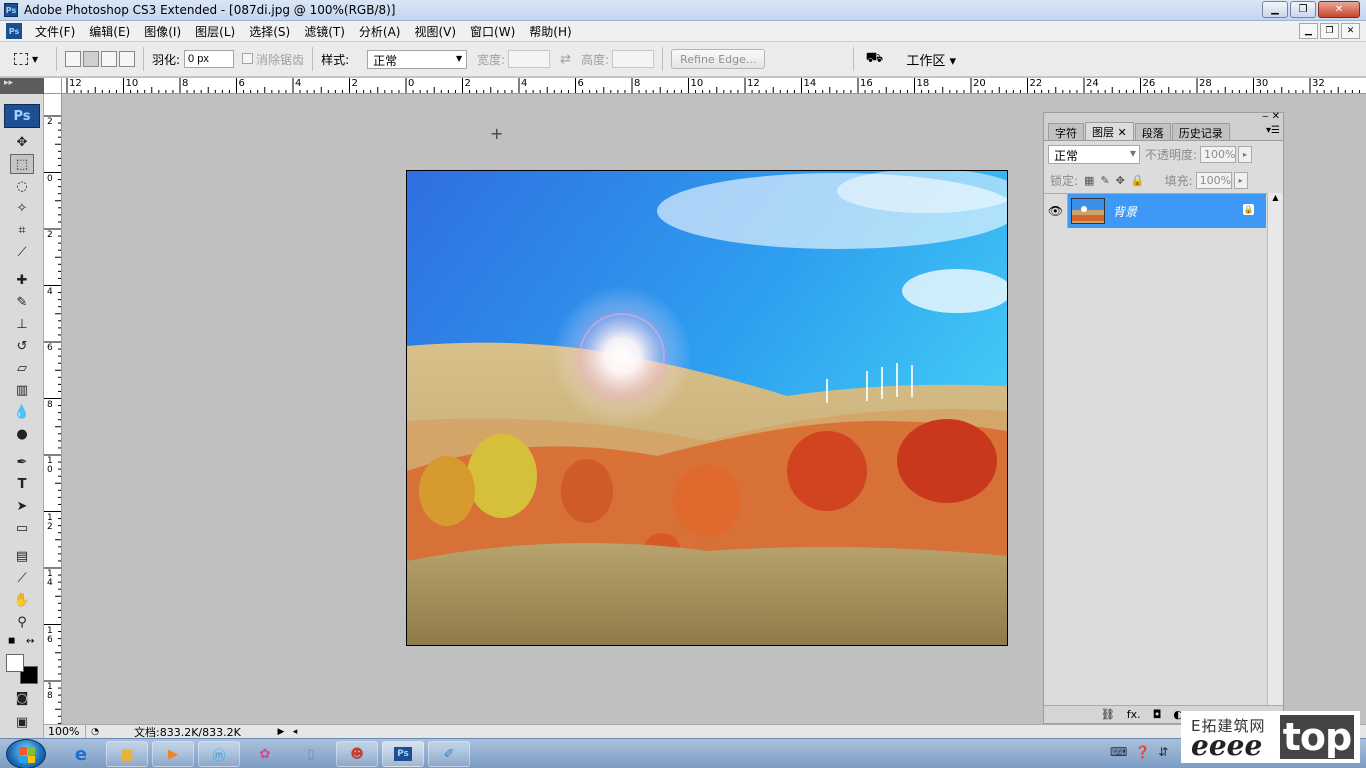 The width and height of the screenshot is (1366, 768). Describe the element at coordinates (435, 31) in the screenshot. I see `menu-view: 视图(V)` at that location.